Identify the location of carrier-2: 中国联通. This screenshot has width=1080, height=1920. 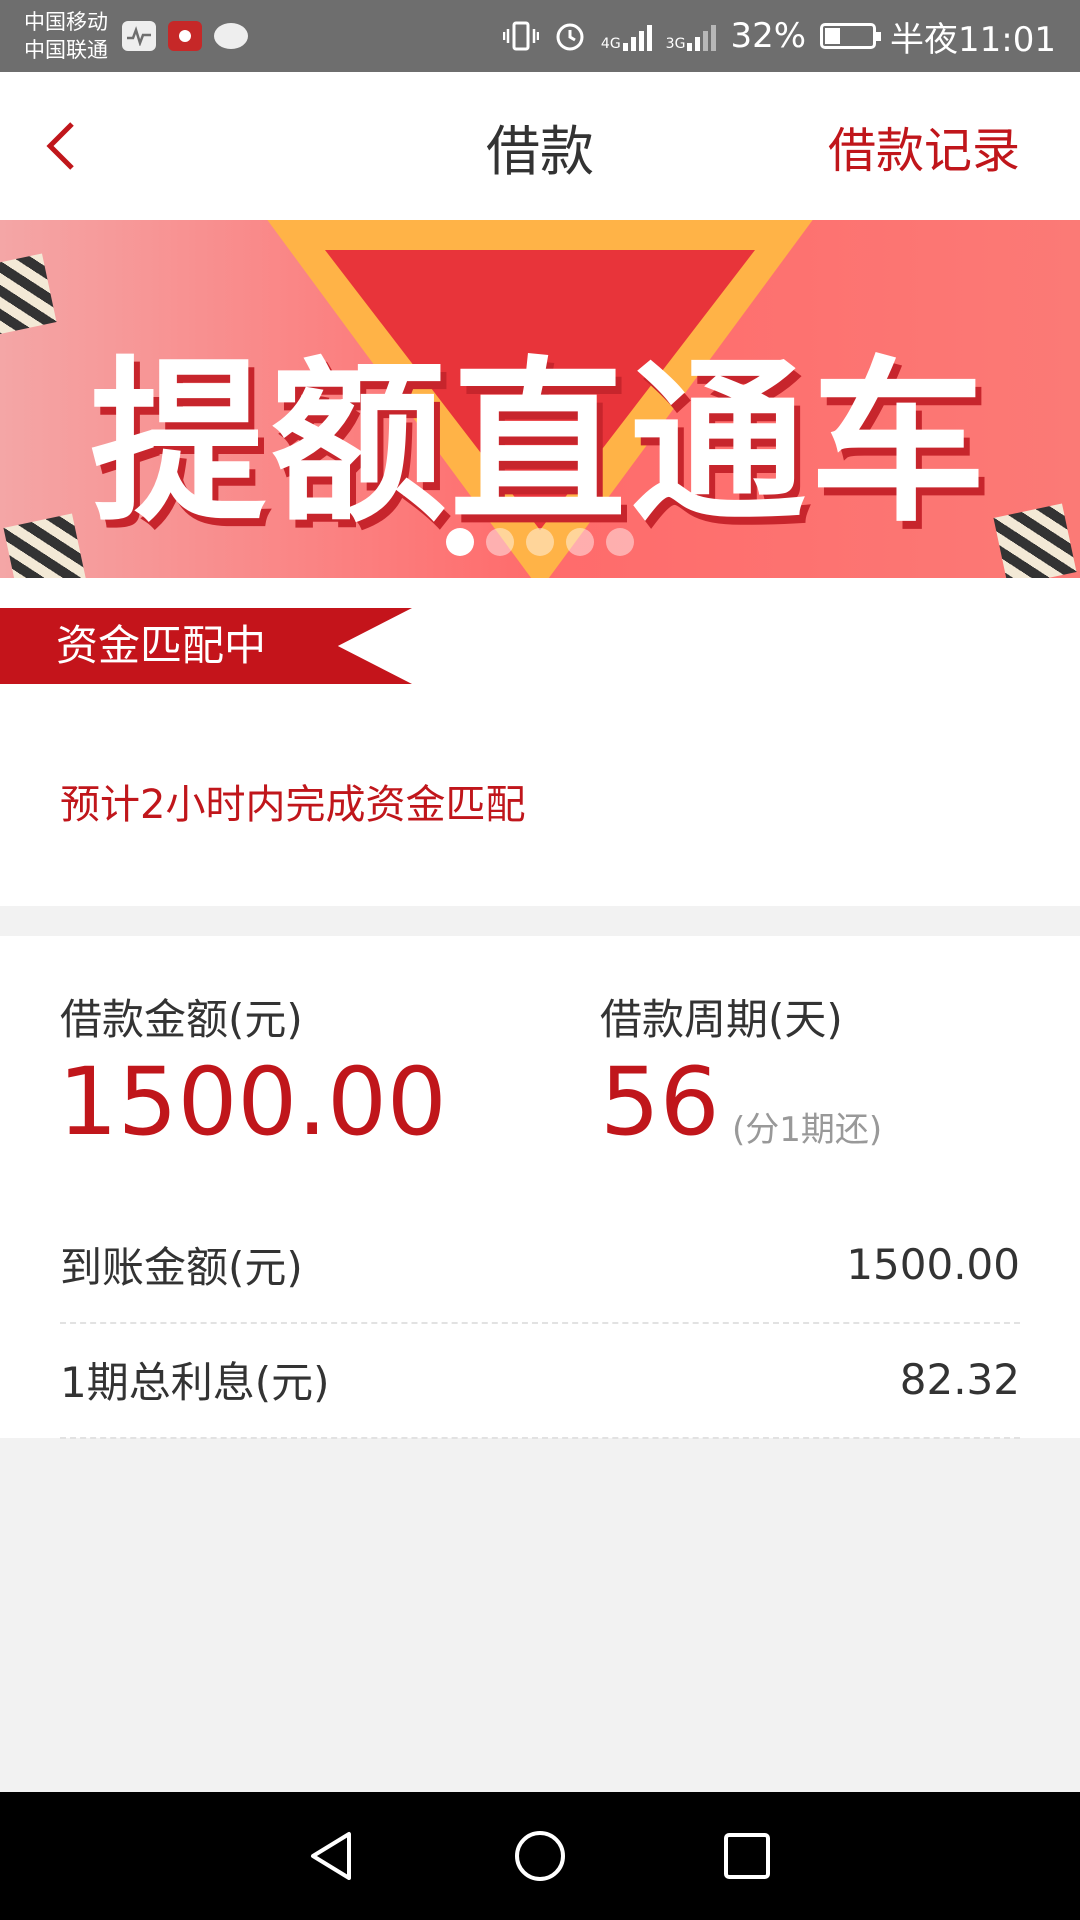
(66, 50).